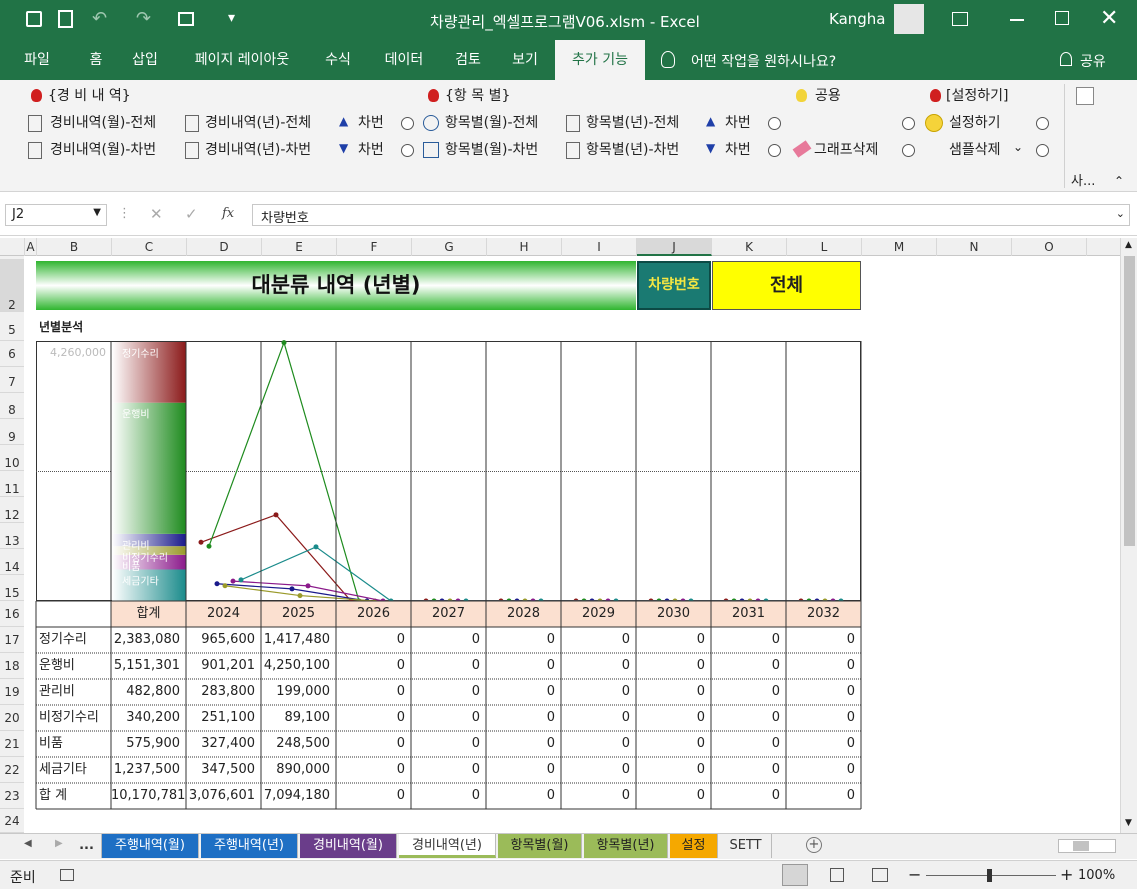  I want to click on share-icon, so click(1066, 59).